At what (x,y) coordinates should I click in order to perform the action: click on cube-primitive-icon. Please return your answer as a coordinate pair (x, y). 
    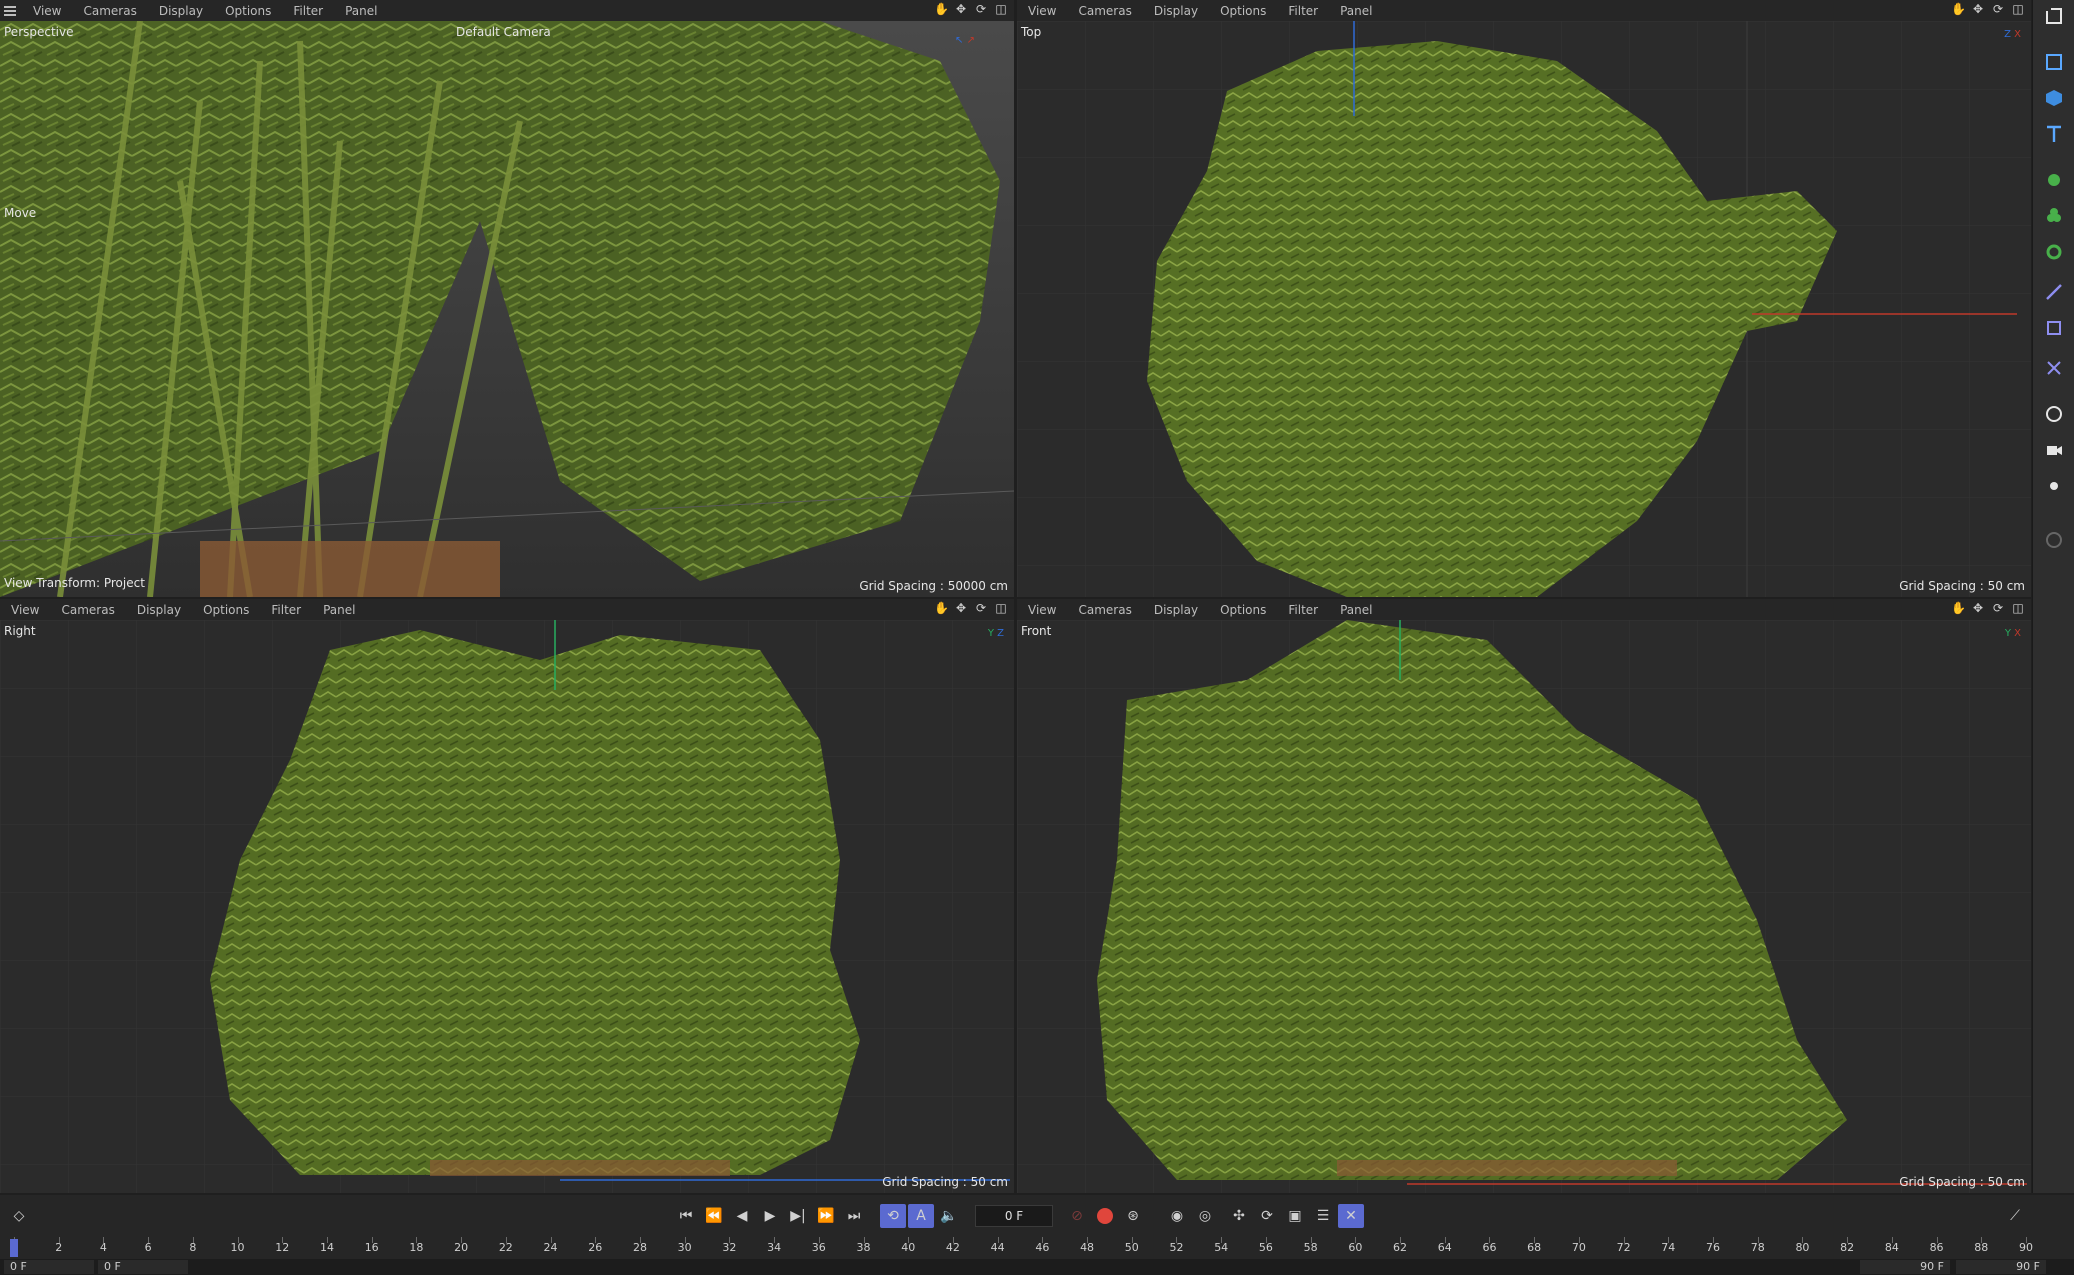
    Looking at the image, I should click on (2054, 62).